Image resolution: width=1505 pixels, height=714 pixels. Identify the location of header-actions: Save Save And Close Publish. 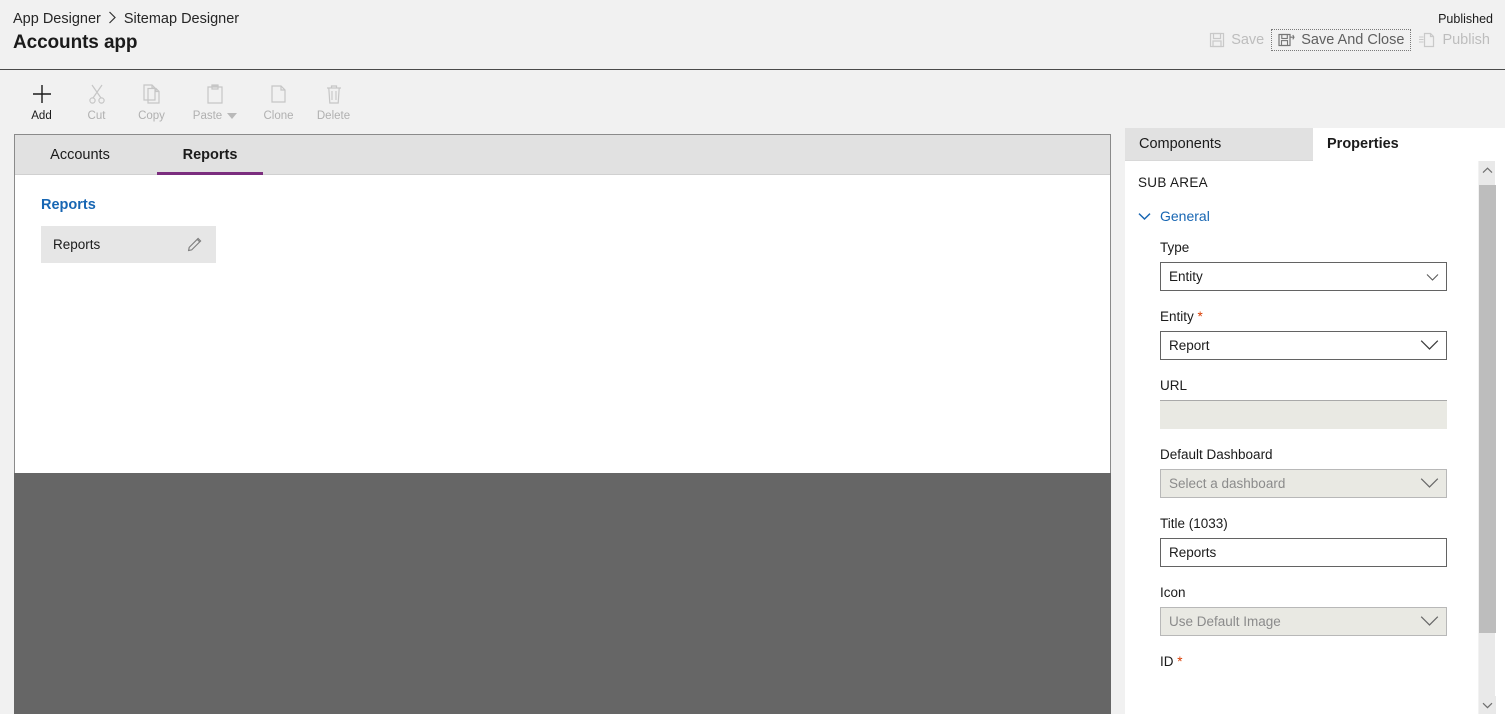
(1349, 40).